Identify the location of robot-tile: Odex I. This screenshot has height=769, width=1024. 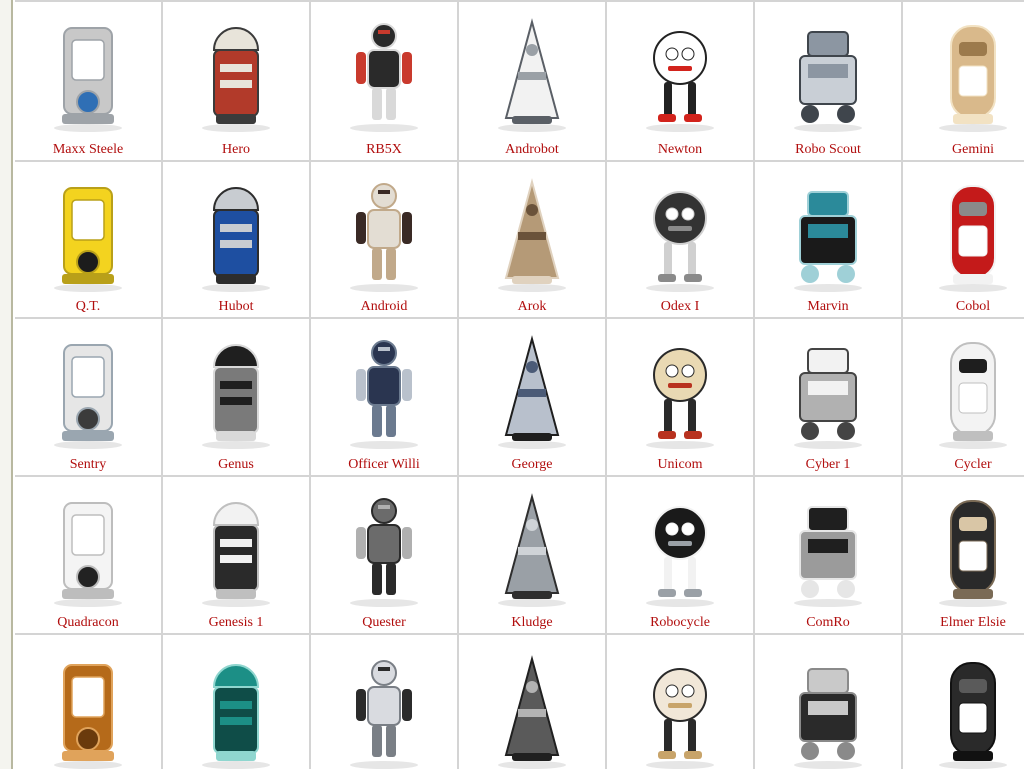
(680, 239).